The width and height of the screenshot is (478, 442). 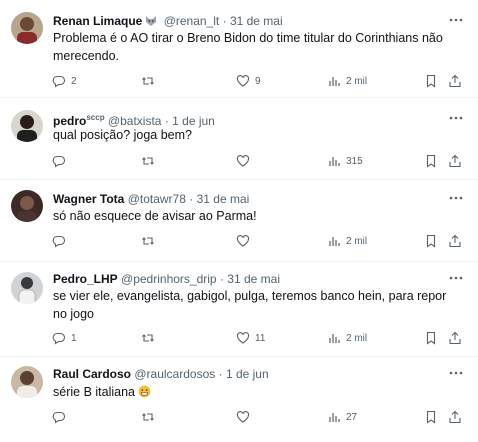 I want to click on tweet-text: qual posição? joga bem?, so click(x=122, y=135).